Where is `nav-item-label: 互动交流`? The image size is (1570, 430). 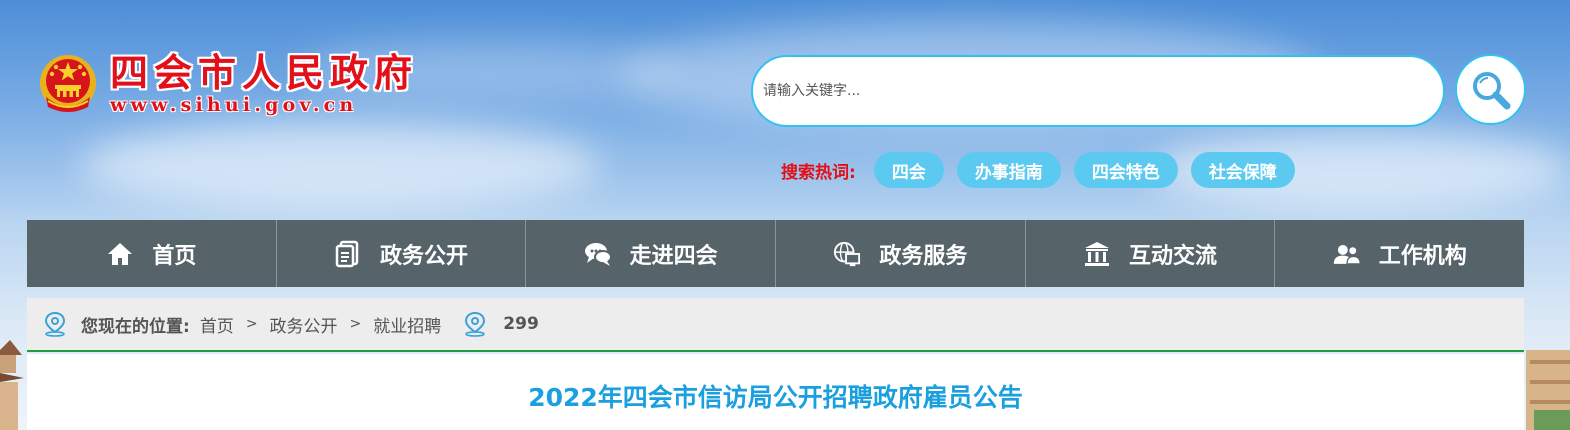
nav-item-label: 互动交流 is located at coordinates (1173, 256).